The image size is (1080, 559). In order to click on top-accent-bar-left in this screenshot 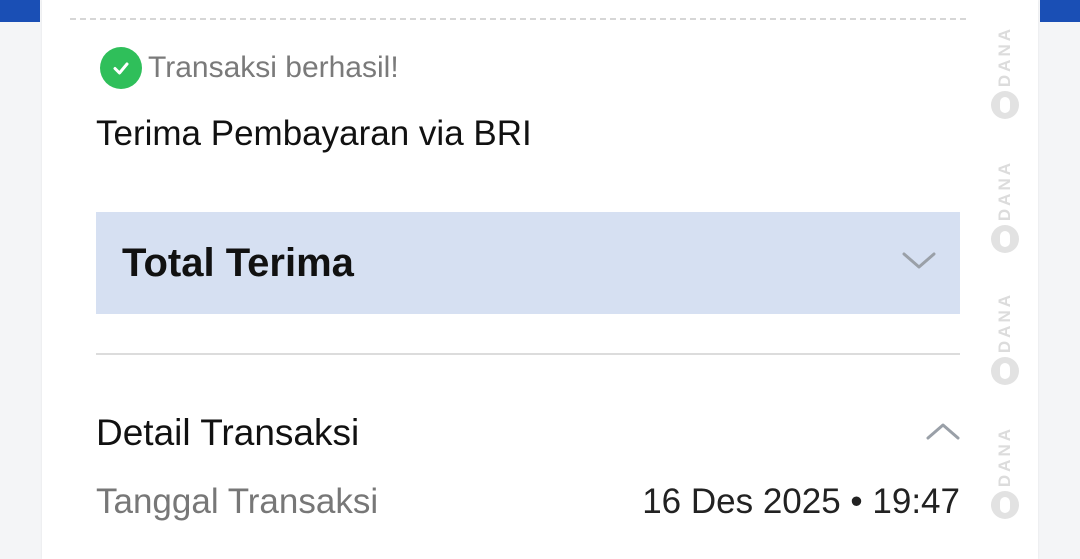, I will do `click(20, 11)`.